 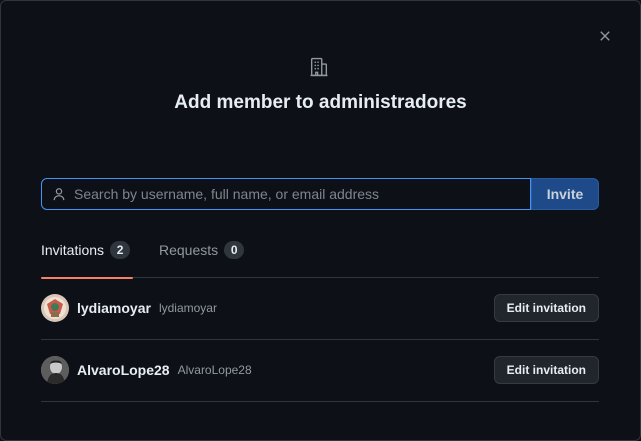 I want to click on invite-button: Invite, so click(x=565, y=194).